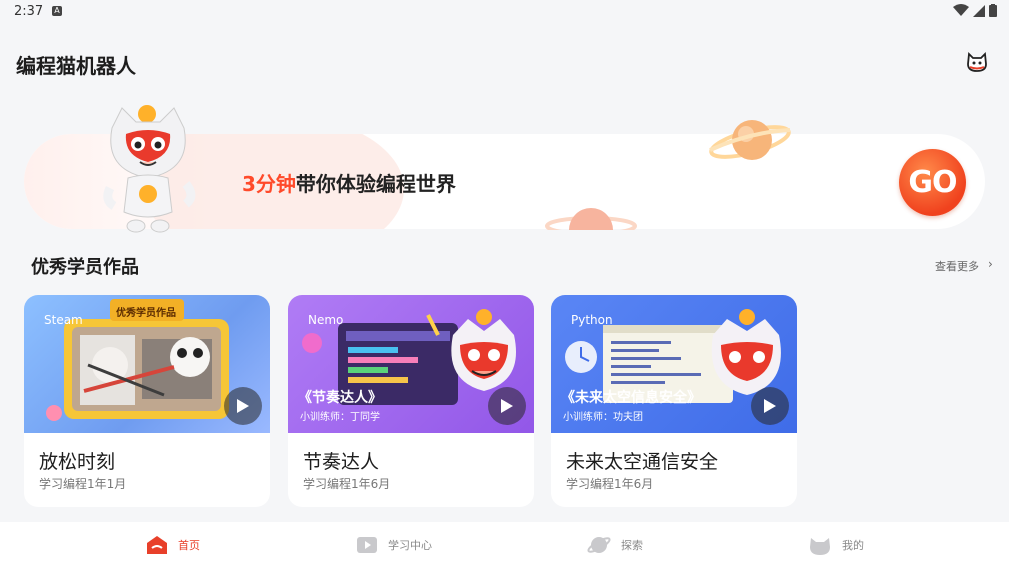 This screenshot has height=568, width=1009. Describe the element at coordinates (375, 184) in the screenshot. I see `banner-text: 带你体验编程世界` at that location.